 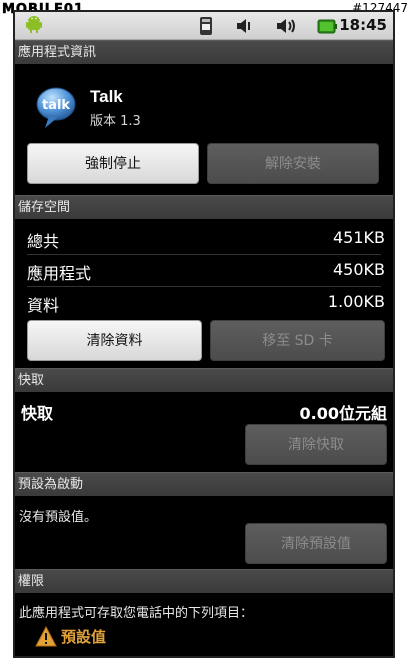 What do you see at coordinates (37, 413) in the screenshot?
I see `cache-label: 快取` at bounding box center [37, 413].